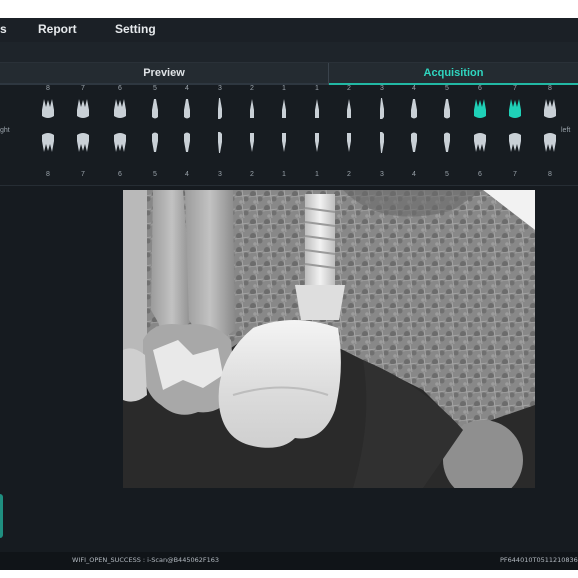  Describe the element at coordinates (447, 88) in the screenshot. I see `upper-tooth-number-5: 5` at that location.